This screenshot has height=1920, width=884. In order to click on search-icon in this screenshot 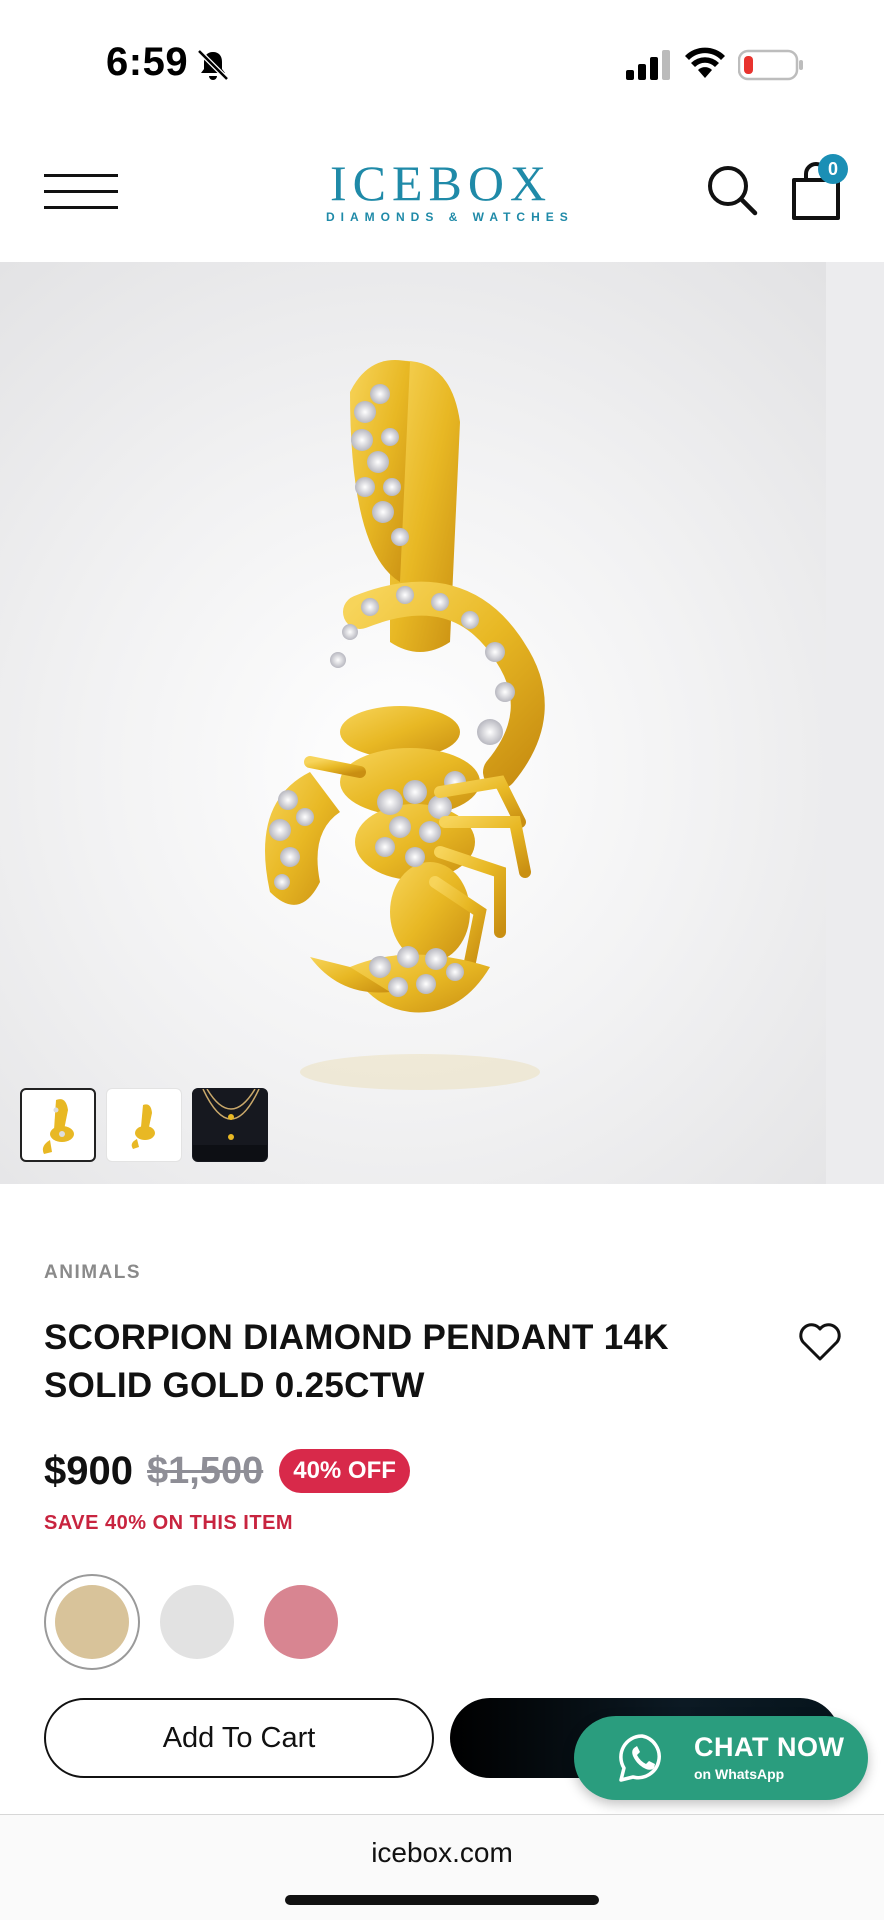, I will do `click(732, 190)`.